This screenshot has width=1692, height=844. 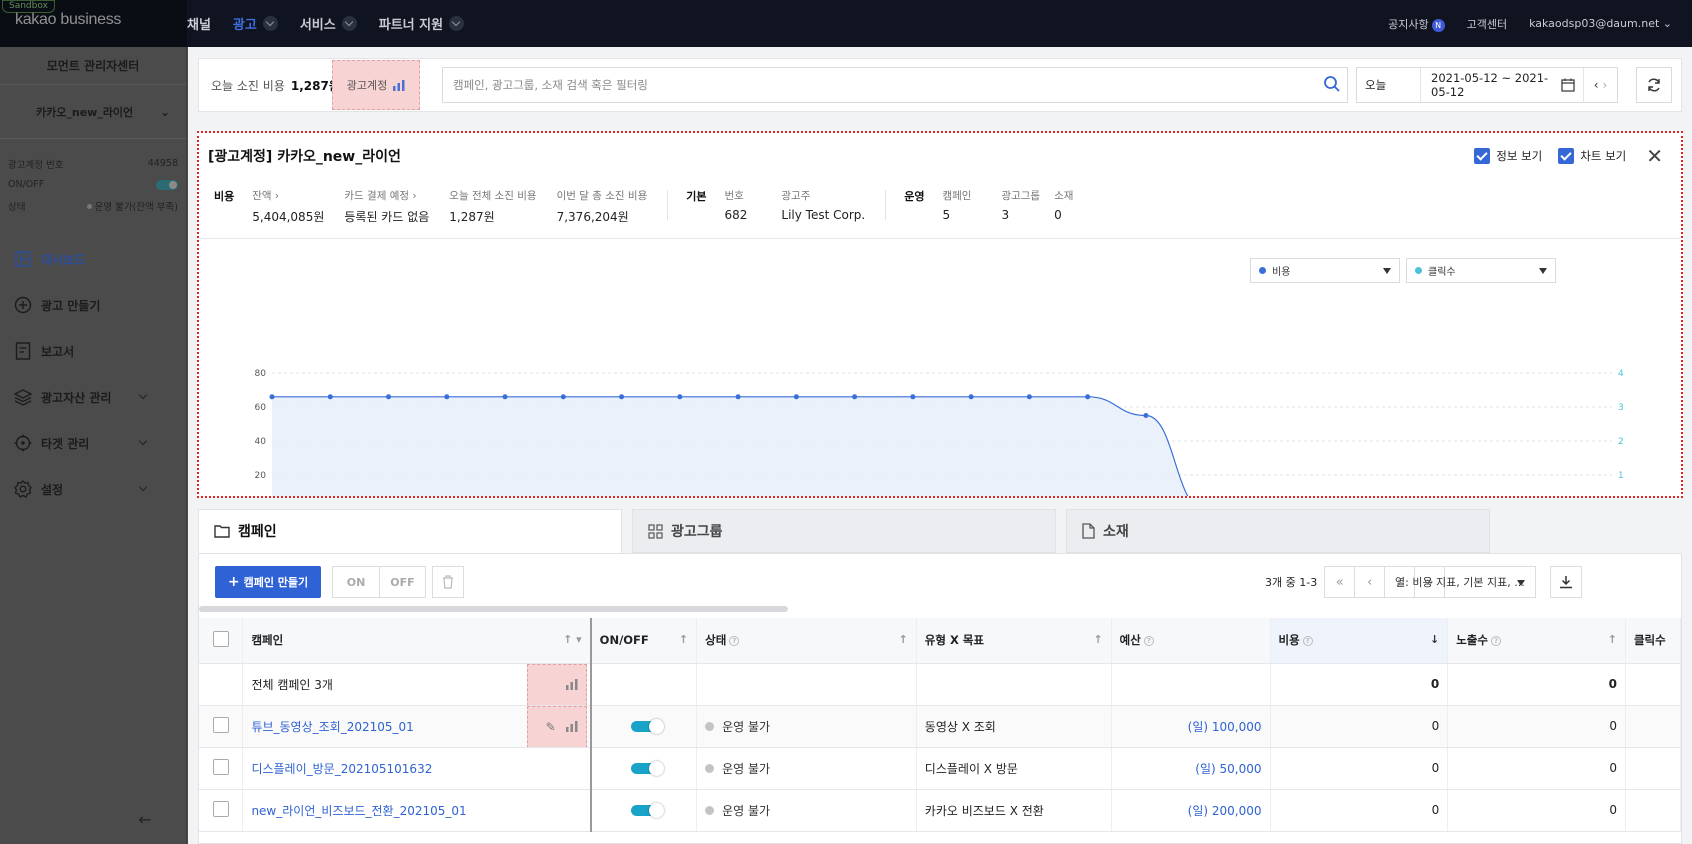 I want to click on download-button, so click(x=1566, y=582).